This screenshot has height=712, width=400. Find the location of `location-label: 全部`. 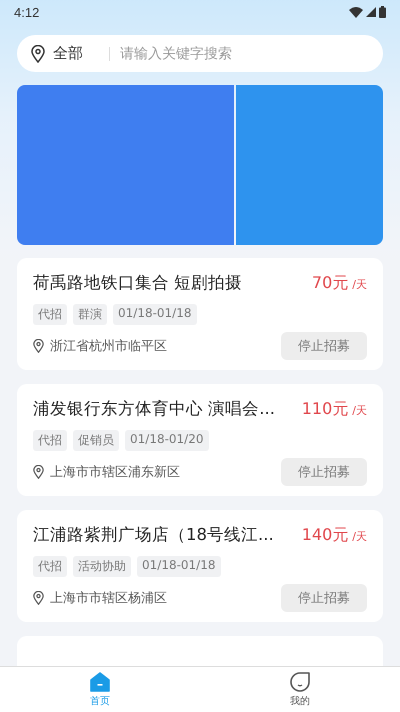

location-label: 全部 is located at coordinates (68, 53).